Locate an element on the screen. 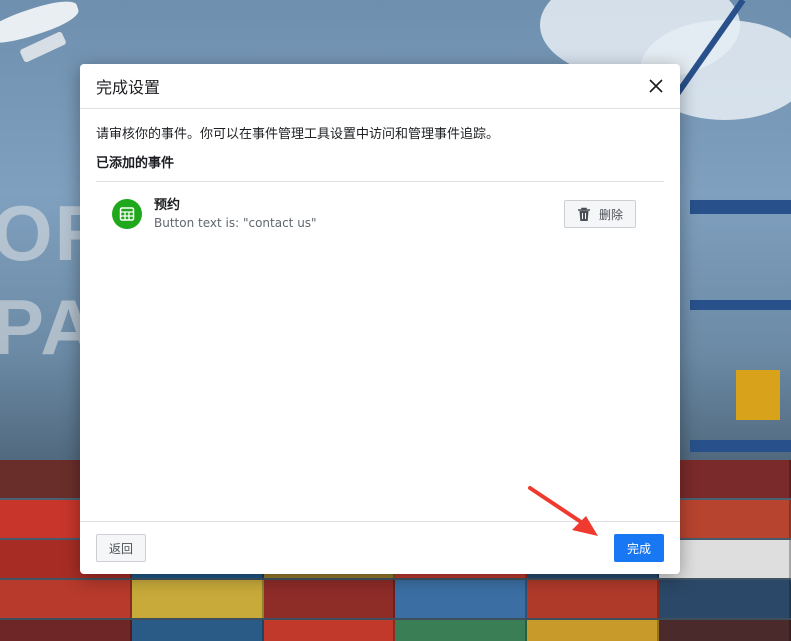 This screenshot has width=791, height=641. dialog-title: 完成设置 is located at coordinates (128, 87).